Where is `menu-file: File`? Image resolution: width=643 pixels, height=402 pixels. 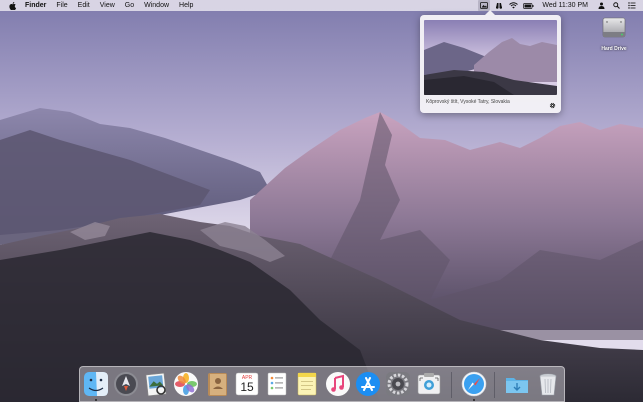
menu-file: File is located at coordinates (61, 5).